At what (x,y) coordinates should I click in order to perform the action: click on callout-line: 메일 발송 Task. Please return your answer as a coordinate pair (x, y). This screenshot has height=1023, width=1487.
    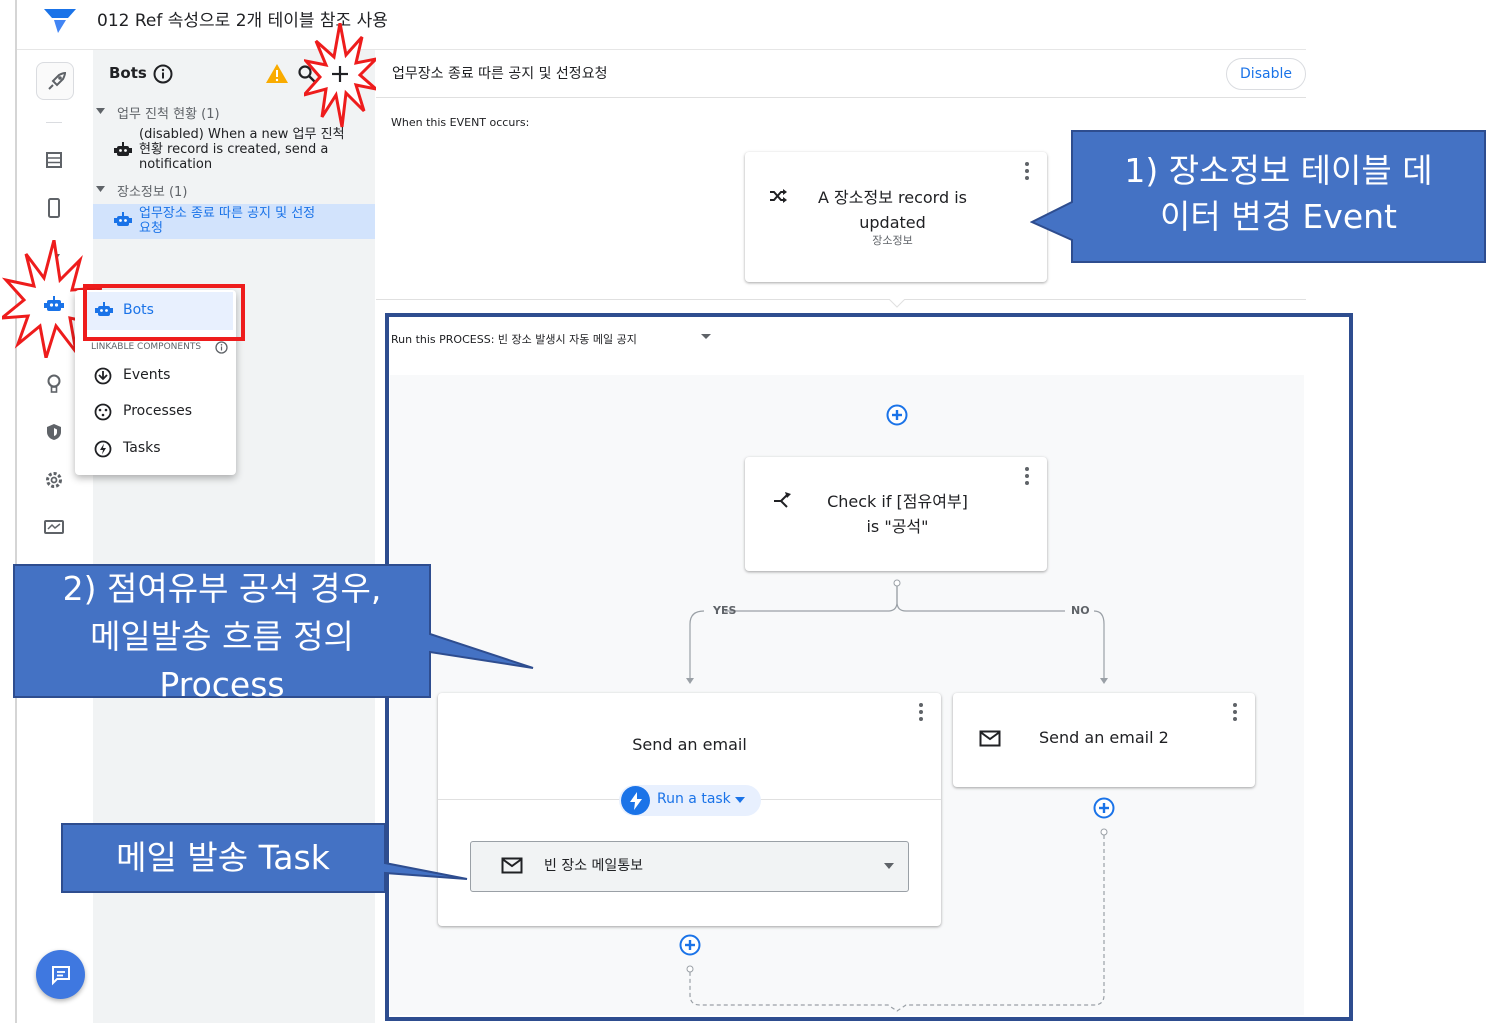
    Looking at the image, I should click on (223, 857).